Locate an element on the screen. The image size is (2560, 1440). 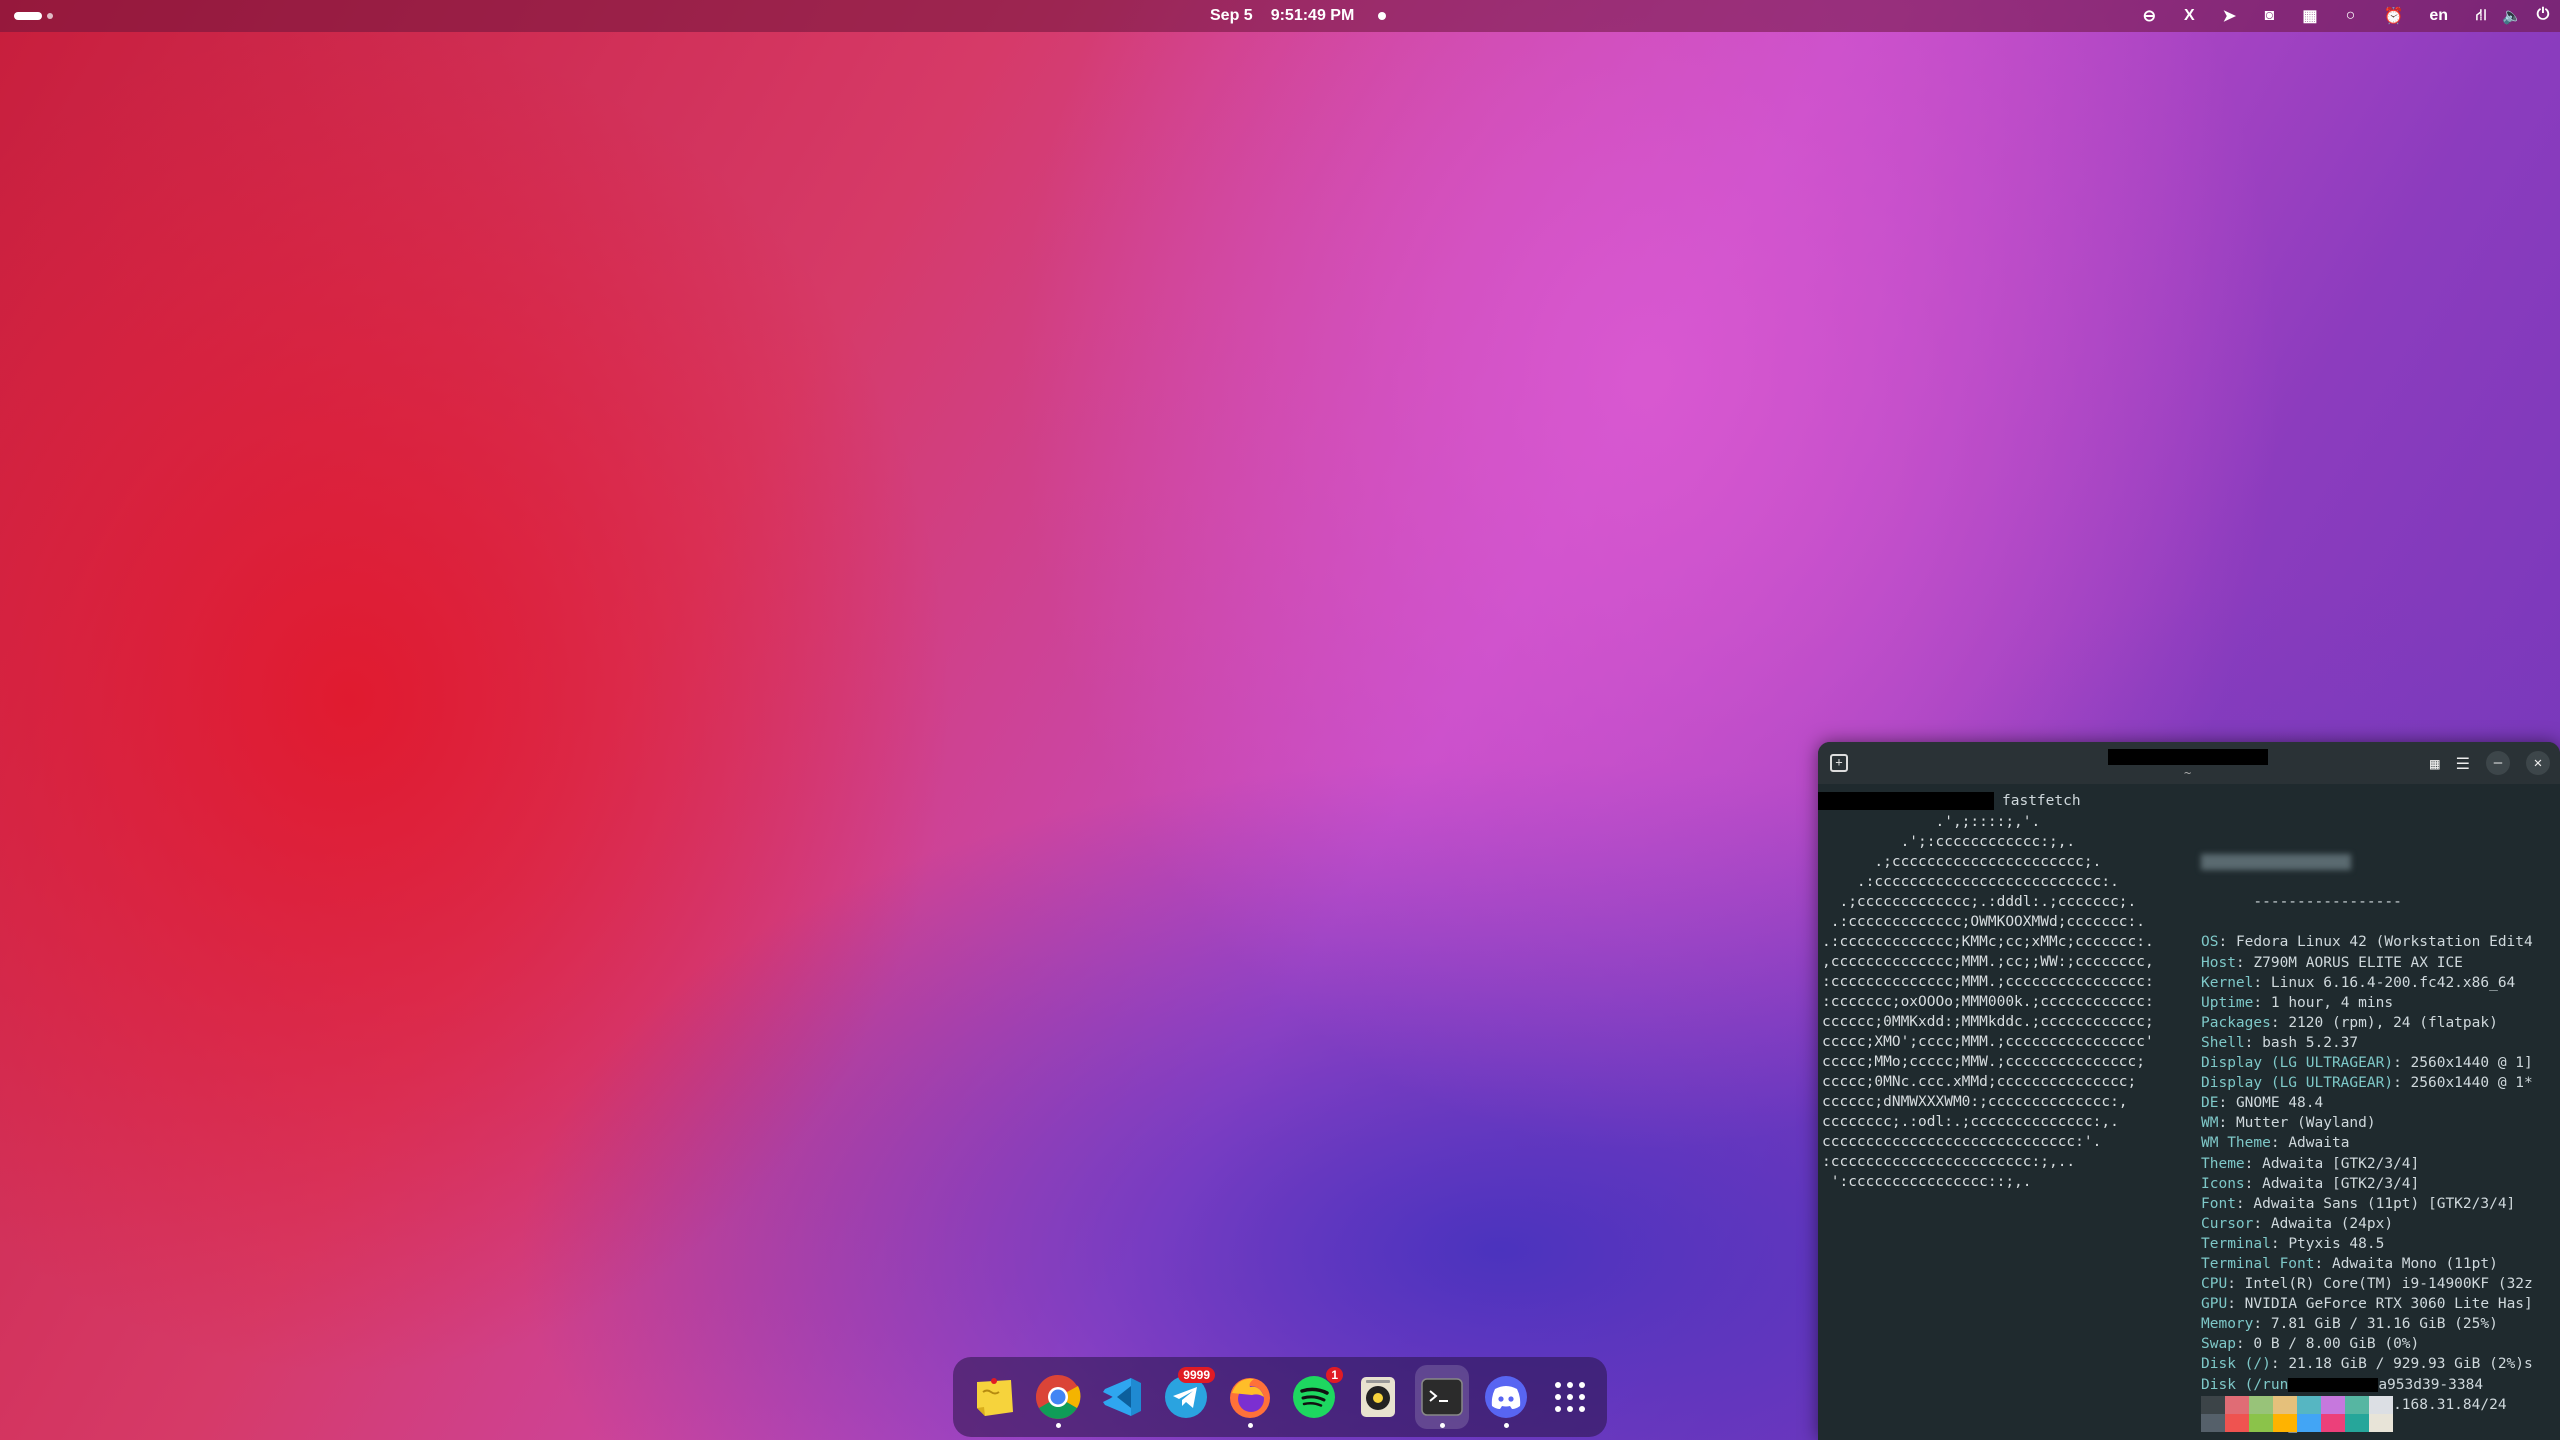
minimize-button: – is located at coordinates (2498, 763).